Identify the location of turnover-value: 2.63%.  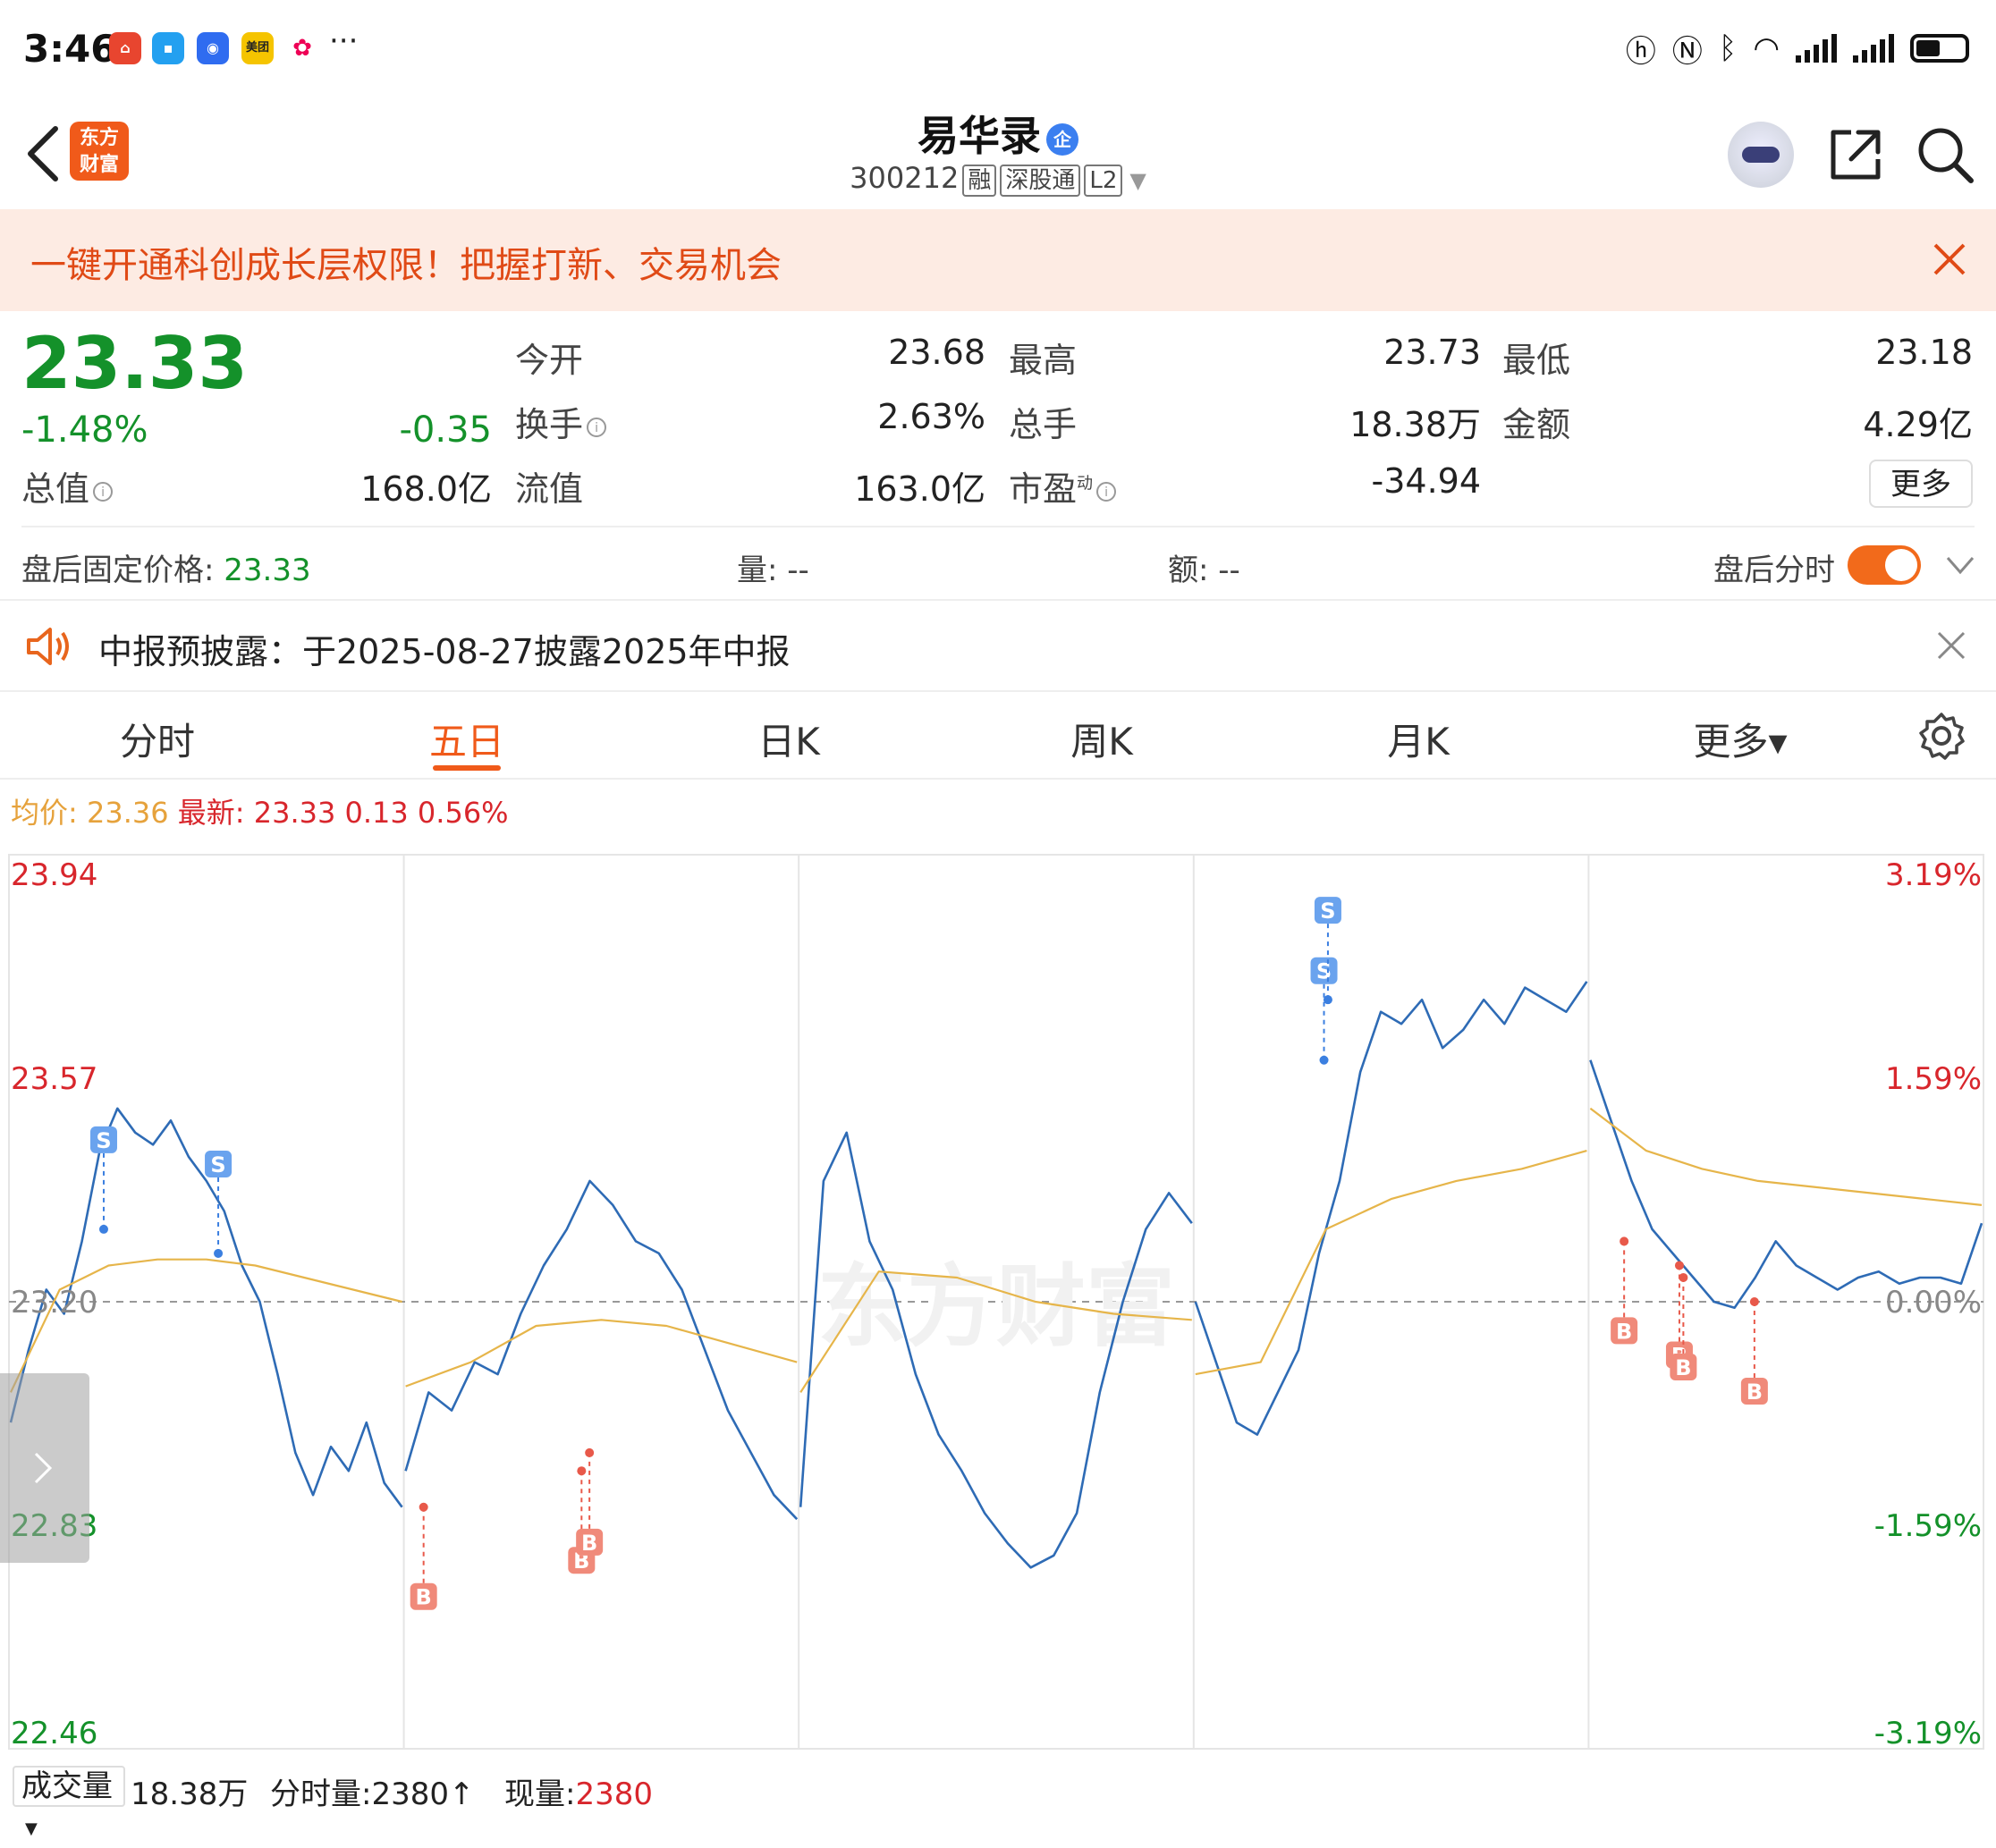
(931, 416).